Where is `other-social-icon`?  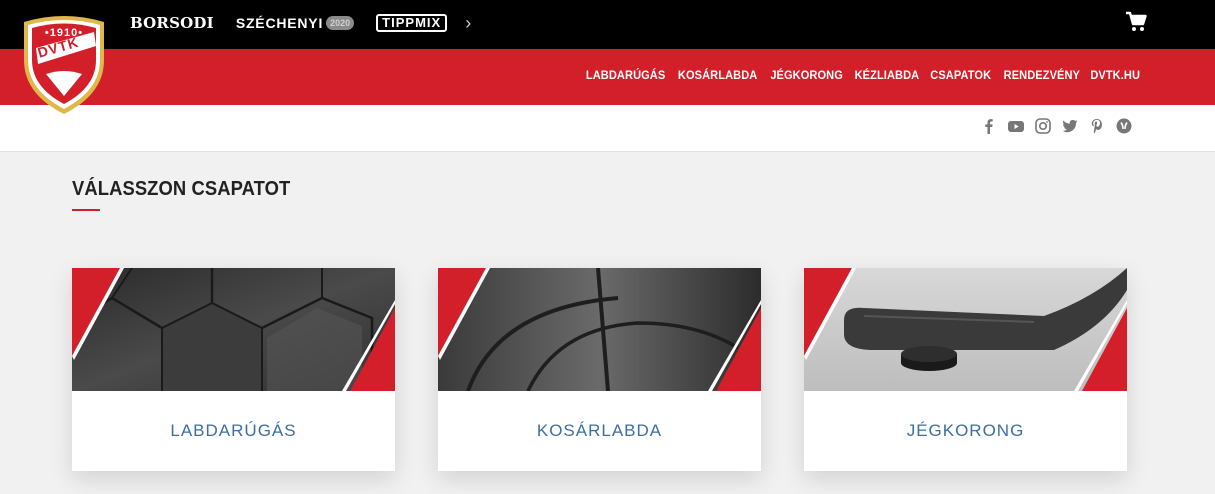
other-social-icon is located at coordinates (1124, 126).